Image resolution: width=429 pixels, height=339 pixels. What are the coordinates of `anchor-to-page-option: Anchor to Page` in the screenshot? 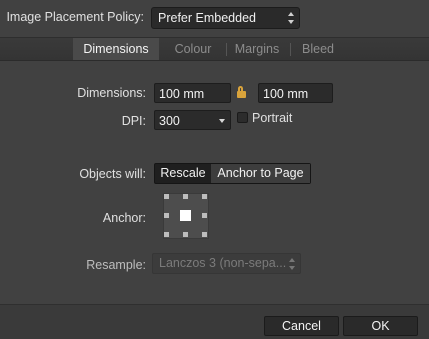 It's located at (260, 173).